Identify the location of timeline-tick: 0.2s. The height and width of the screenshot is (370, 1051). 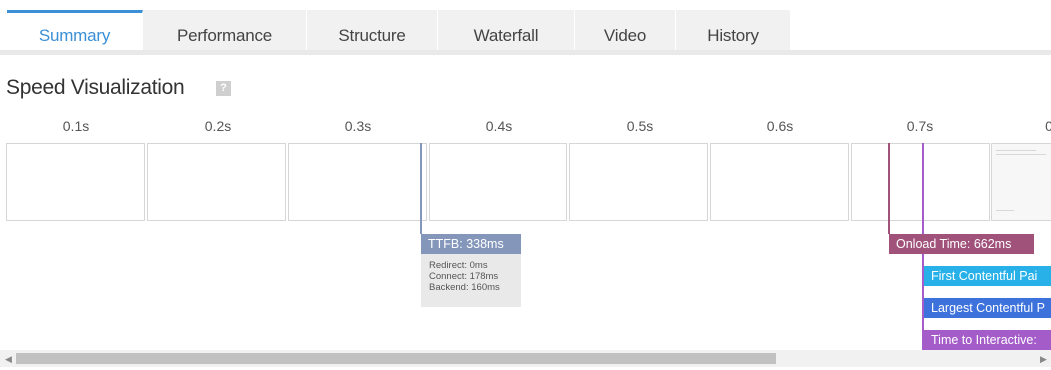
(218, 126).